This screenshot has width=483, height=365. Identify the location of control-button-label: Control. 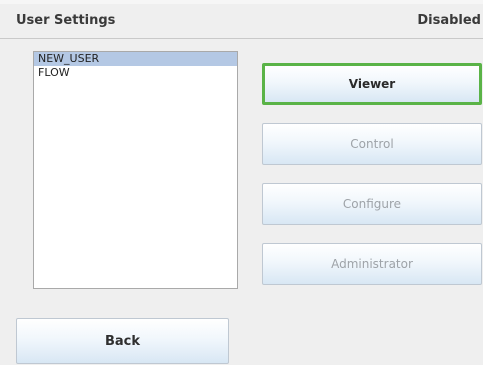
(372, 144).